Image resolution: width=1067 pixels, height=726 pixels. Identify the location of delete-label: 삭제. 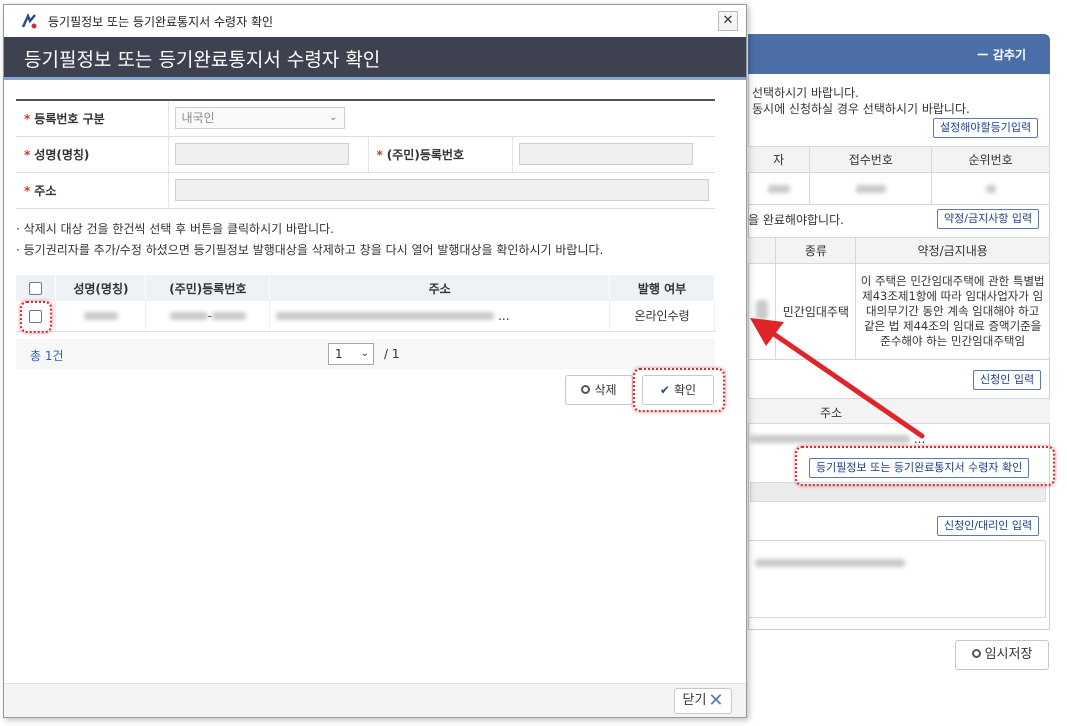
(605, 390).